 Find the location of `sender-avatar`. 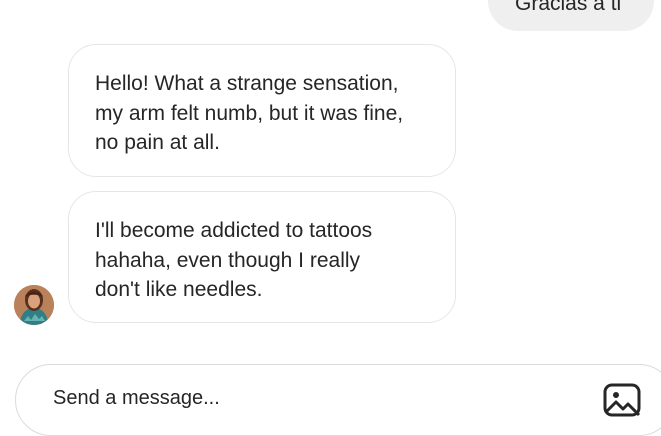

sender-avatar is located at coordinates (34, 305).